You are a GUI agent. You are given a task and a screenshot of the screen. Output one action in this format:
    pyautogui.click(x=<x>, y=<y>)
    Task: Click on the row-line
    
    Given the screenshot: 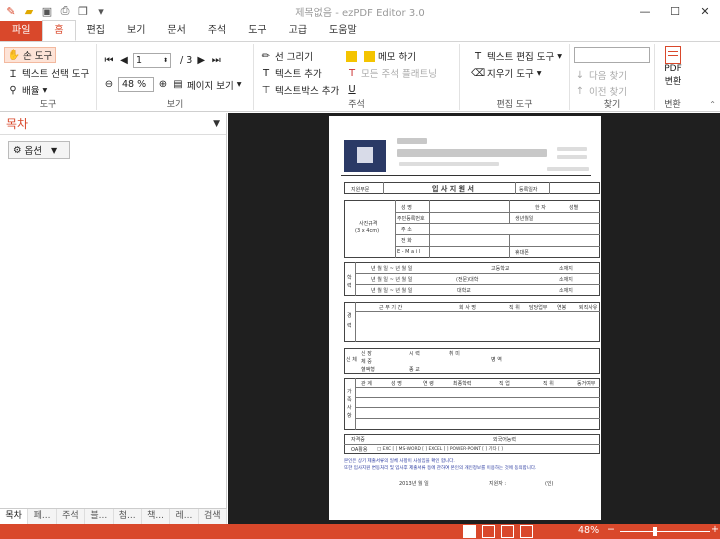 What is the action you would take?
    pyautogui.click(x=477, y=311)
    